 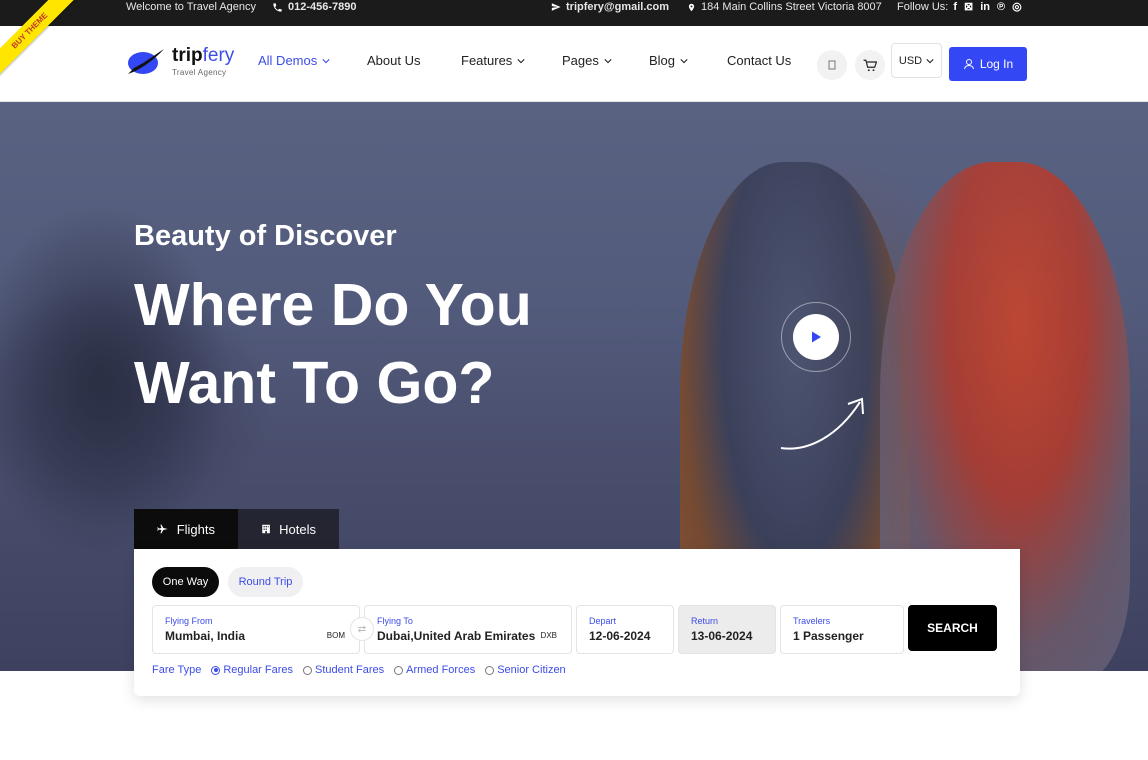 I want to click on brand-logo: tripfery Travel Agency, so click(x=180, y=61).